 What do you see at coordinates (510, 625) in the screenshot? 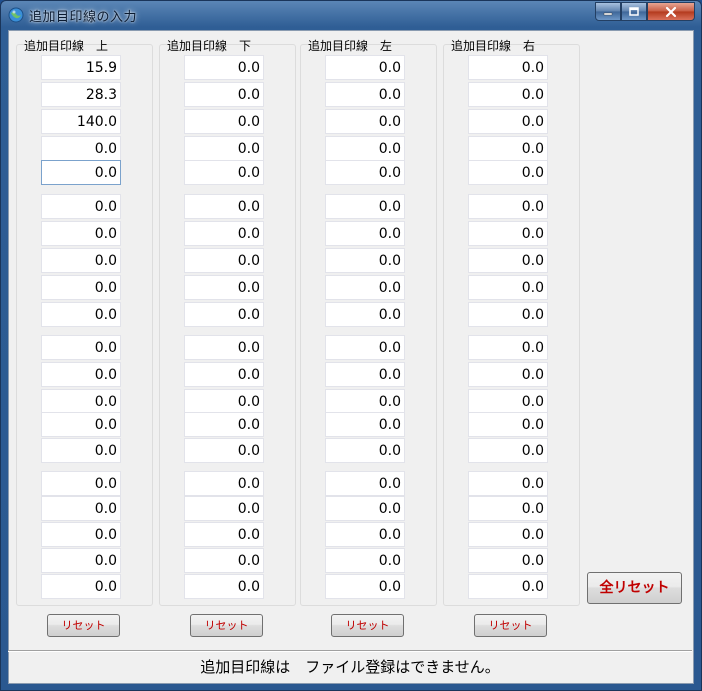
I see `reset-button-right: リセット` at bounding box center [510, 625].